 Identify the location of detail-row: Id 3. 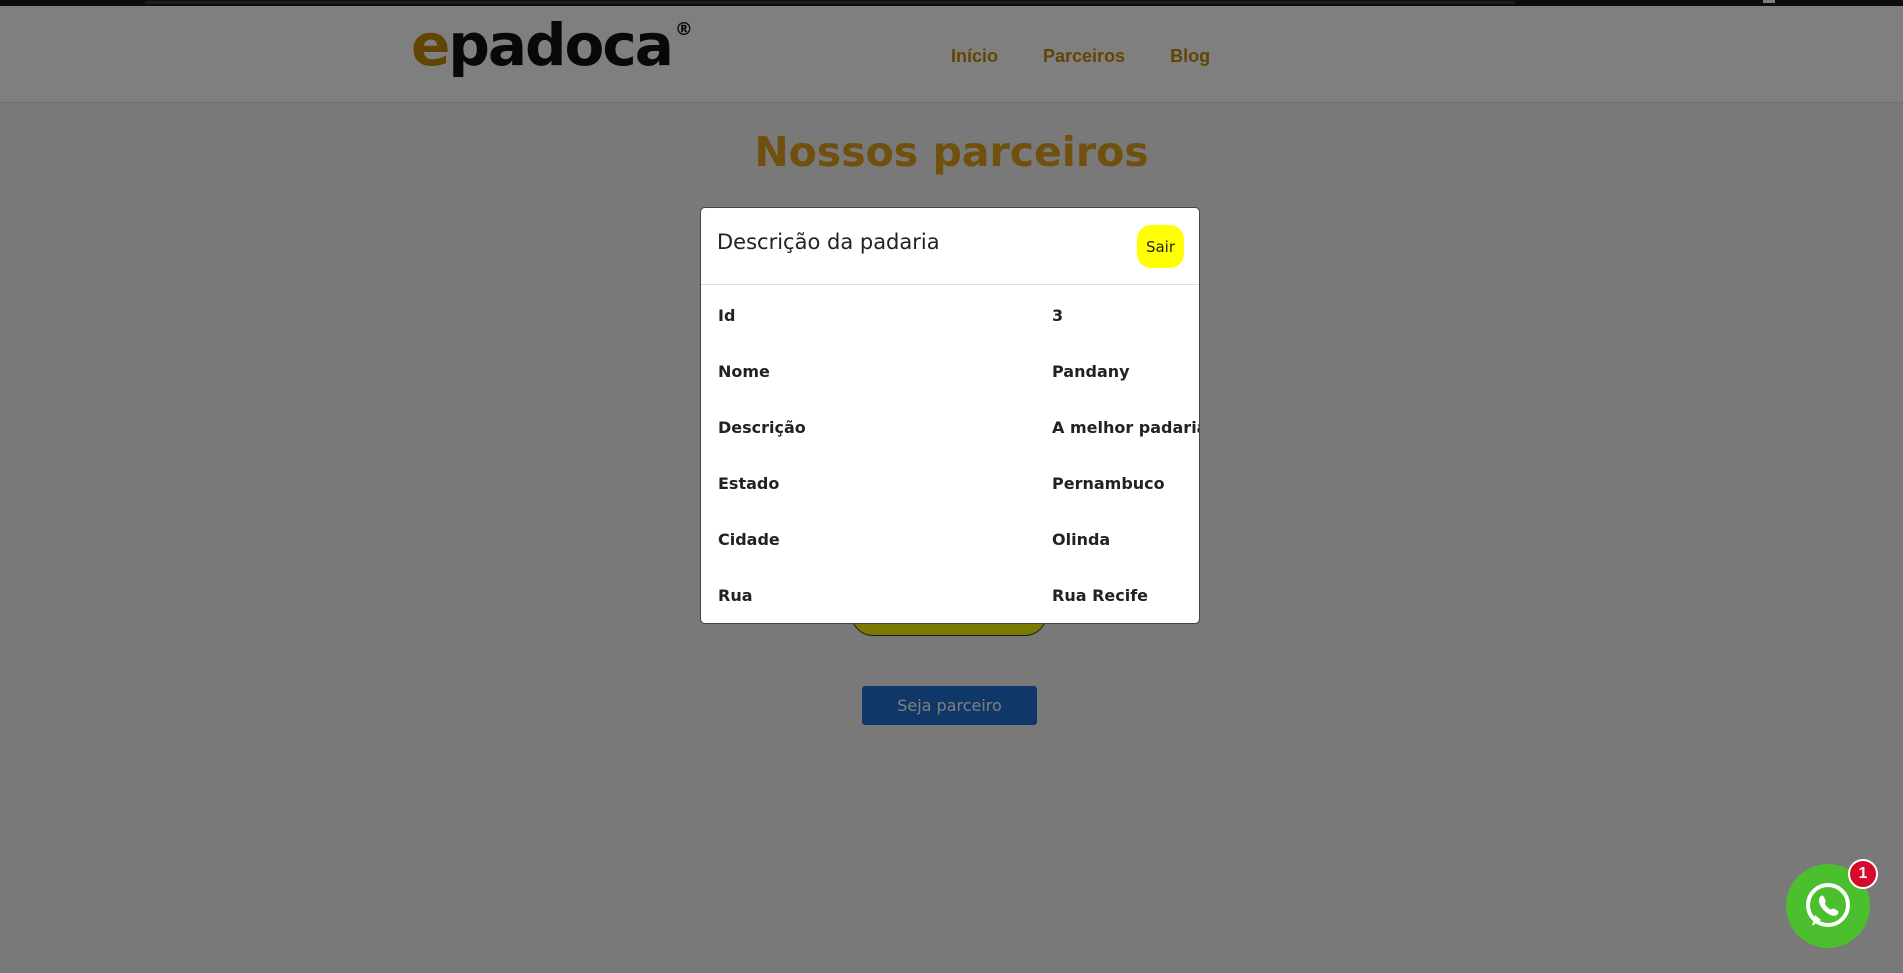
(950, 321).